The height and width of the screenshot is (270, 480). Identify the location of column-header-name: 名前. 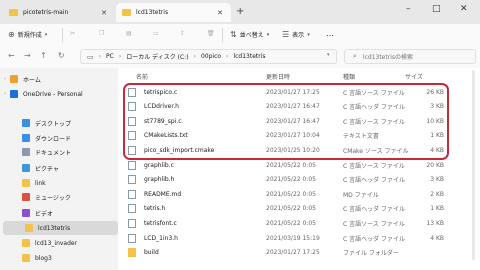
(142, 76).